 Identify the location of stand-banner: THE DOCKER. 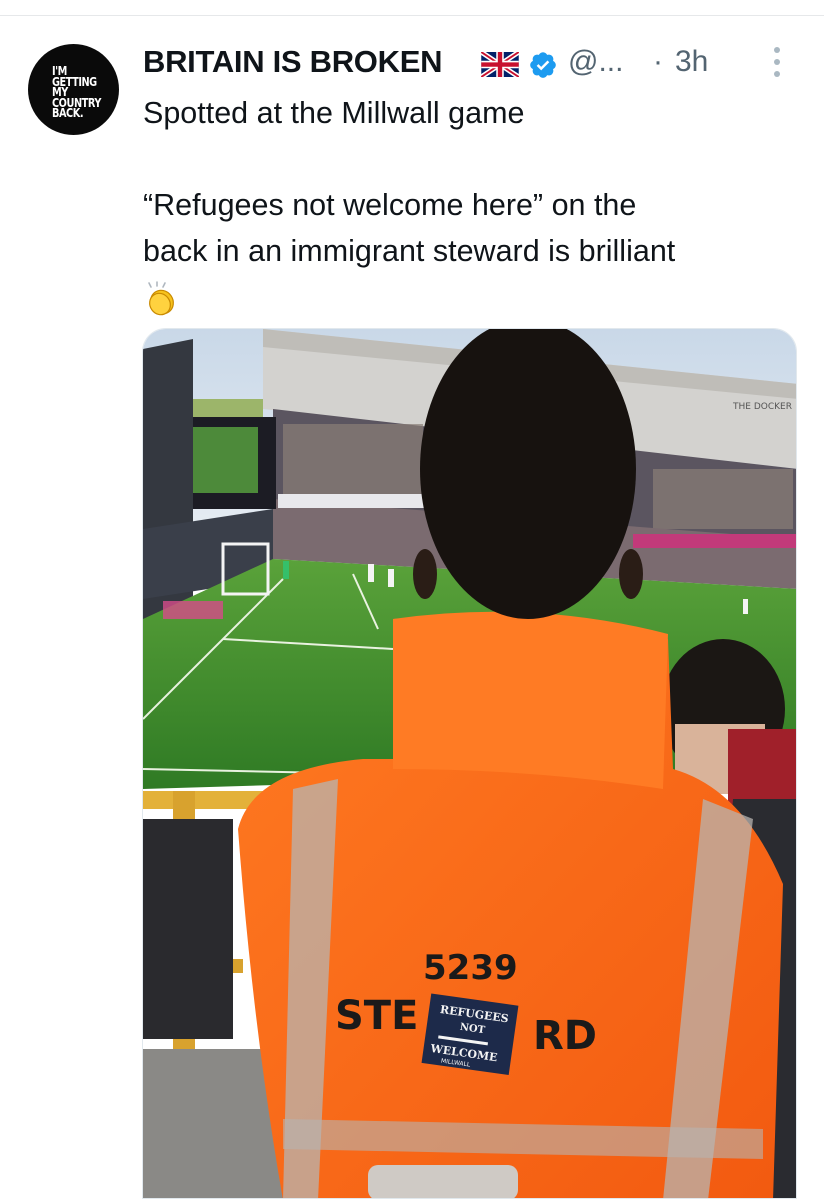
(762, 407).